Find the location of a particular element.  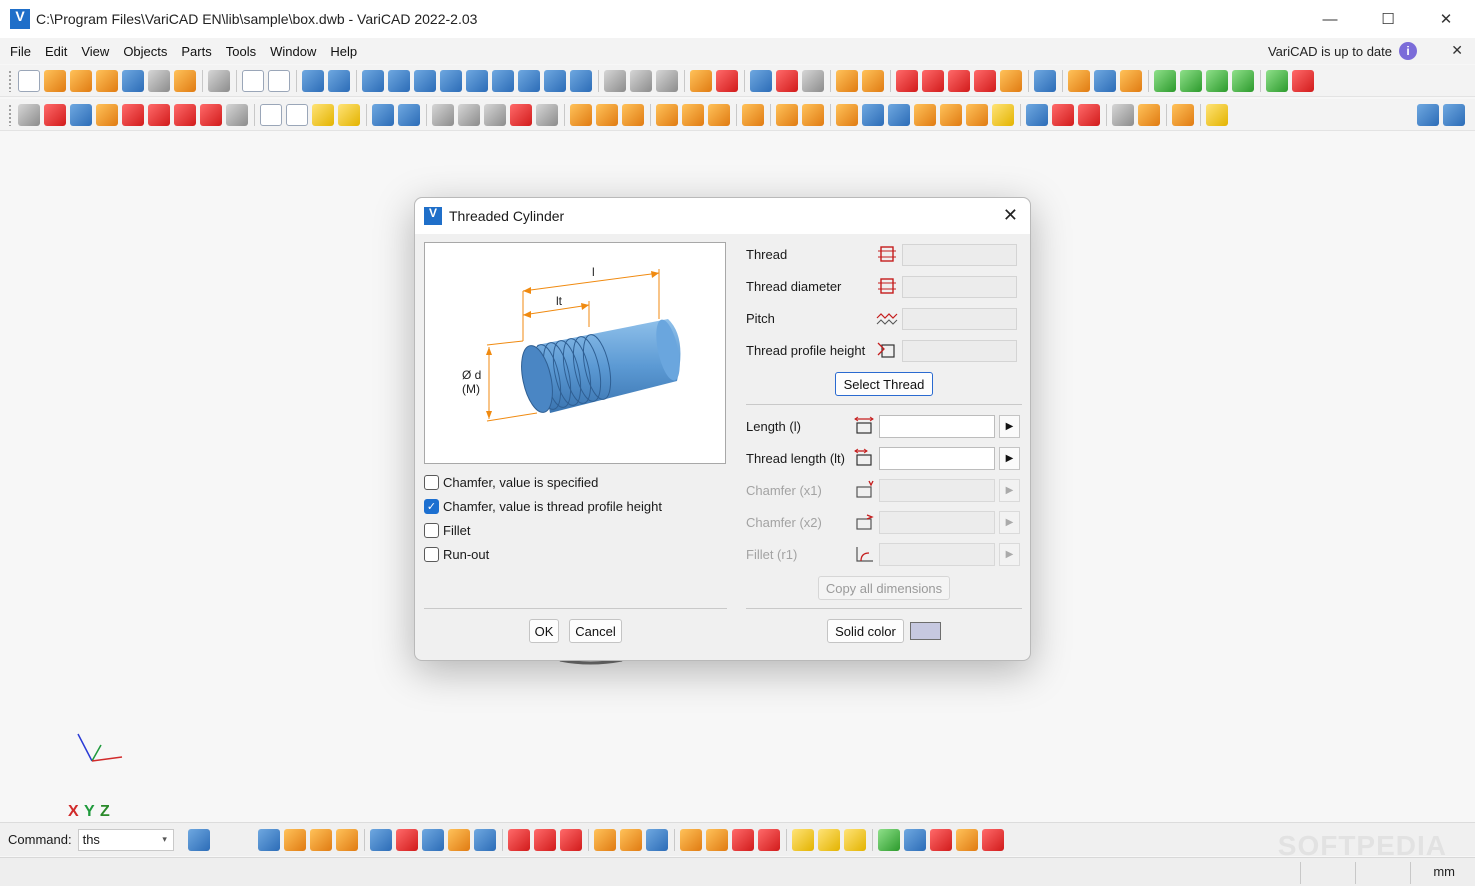

checkbox is located at coordinates (431, 530).